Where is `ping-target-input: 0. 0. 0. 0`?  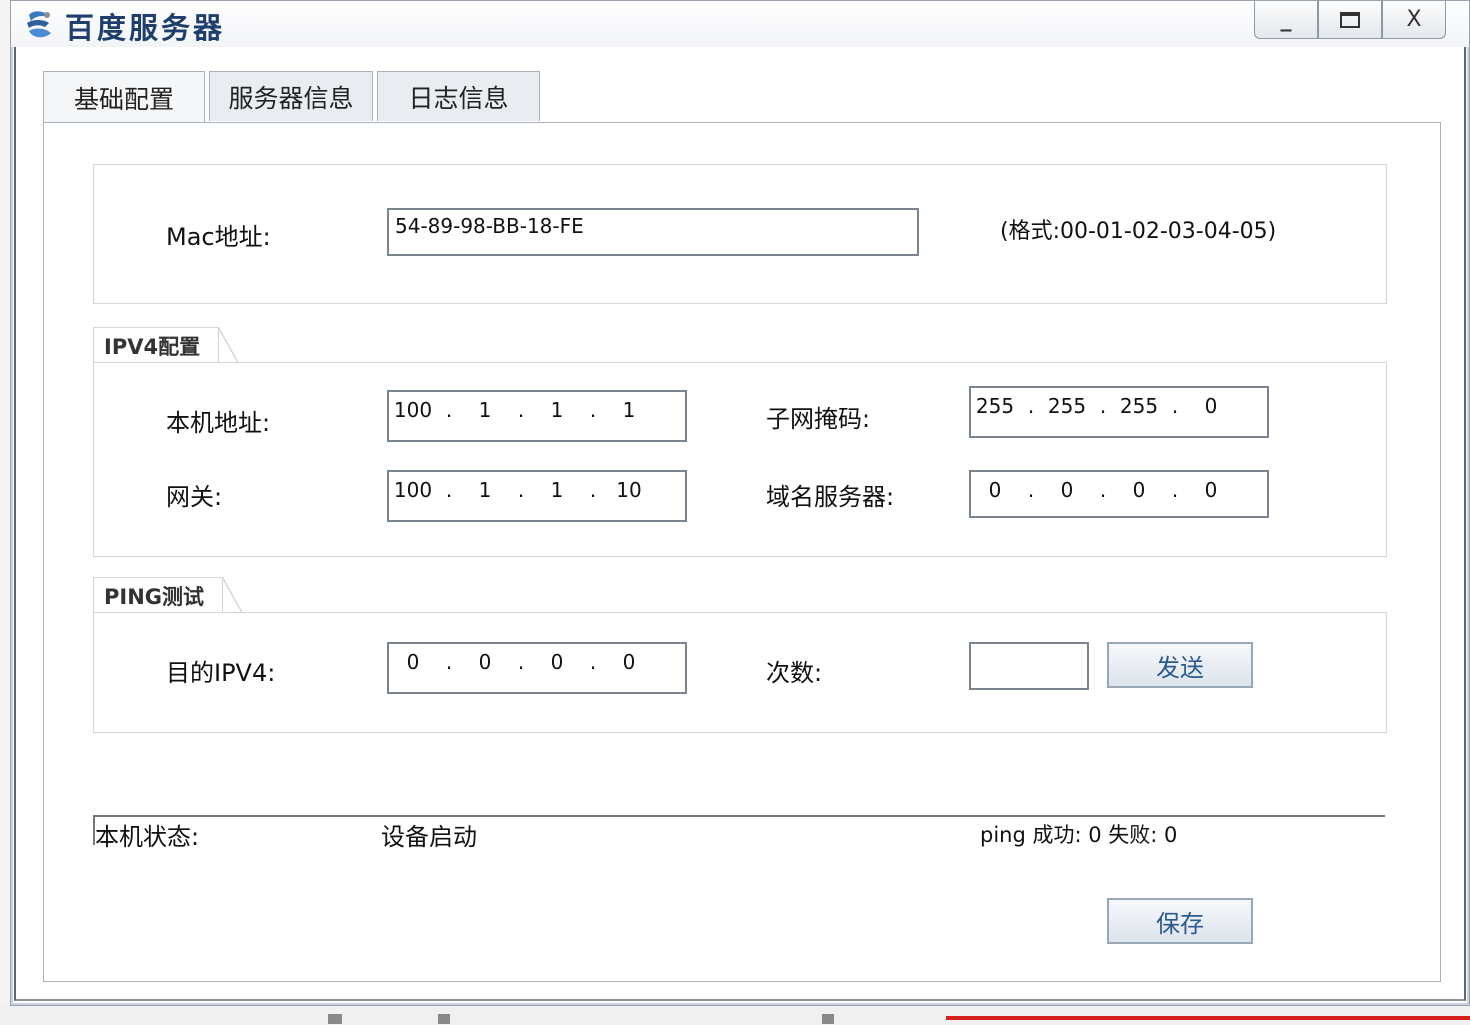
ping-target-input: 0. 0. 0. 0 is located at coordinates (537, 668).